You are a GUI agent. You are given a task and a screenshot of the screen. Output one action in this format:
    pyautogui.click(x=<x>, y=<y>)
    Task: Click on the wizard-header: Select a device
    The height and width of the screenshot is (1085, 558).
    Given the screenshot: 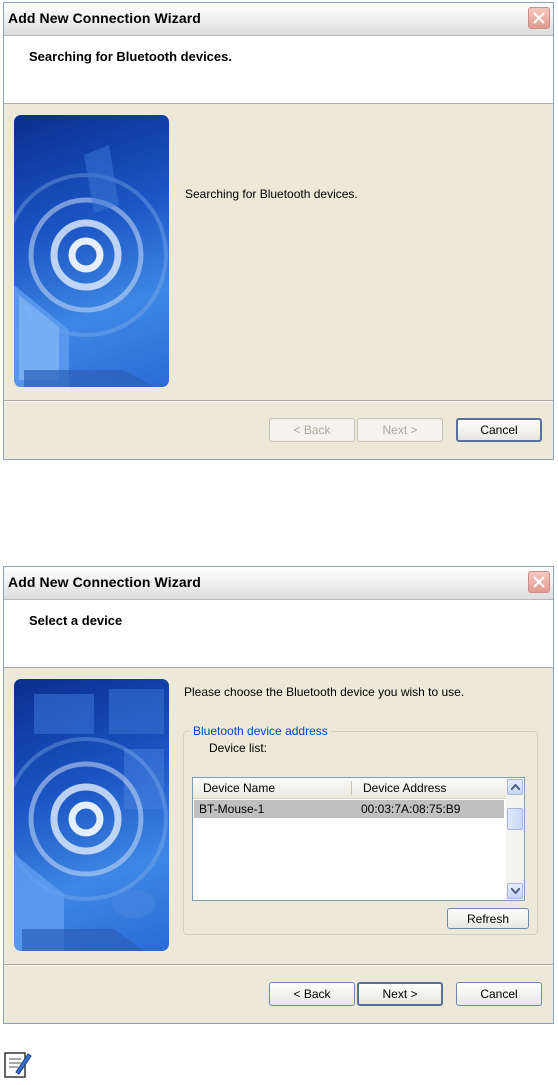 What is the action you would take?
    pyautogui.click(x=278, y=634)
    